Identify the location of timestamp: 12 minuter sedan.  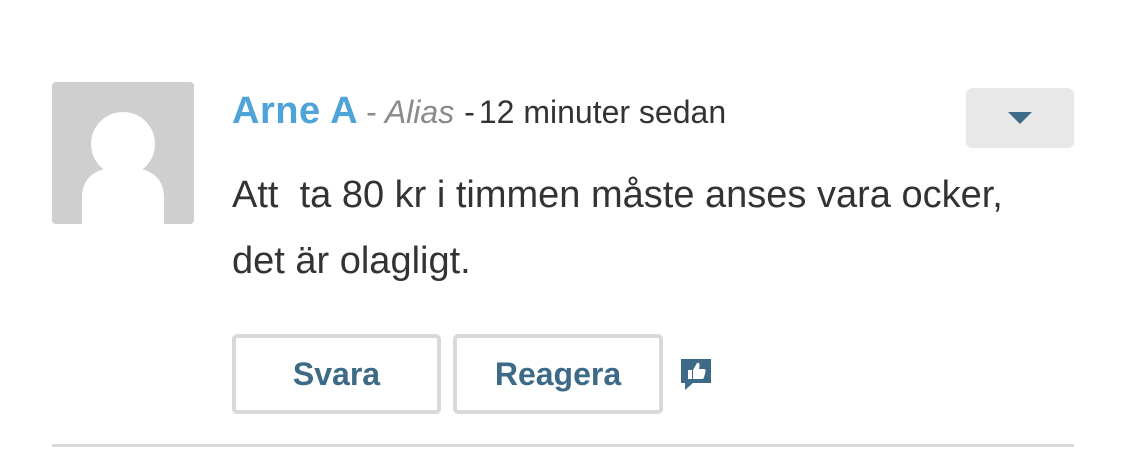
(602, 112).